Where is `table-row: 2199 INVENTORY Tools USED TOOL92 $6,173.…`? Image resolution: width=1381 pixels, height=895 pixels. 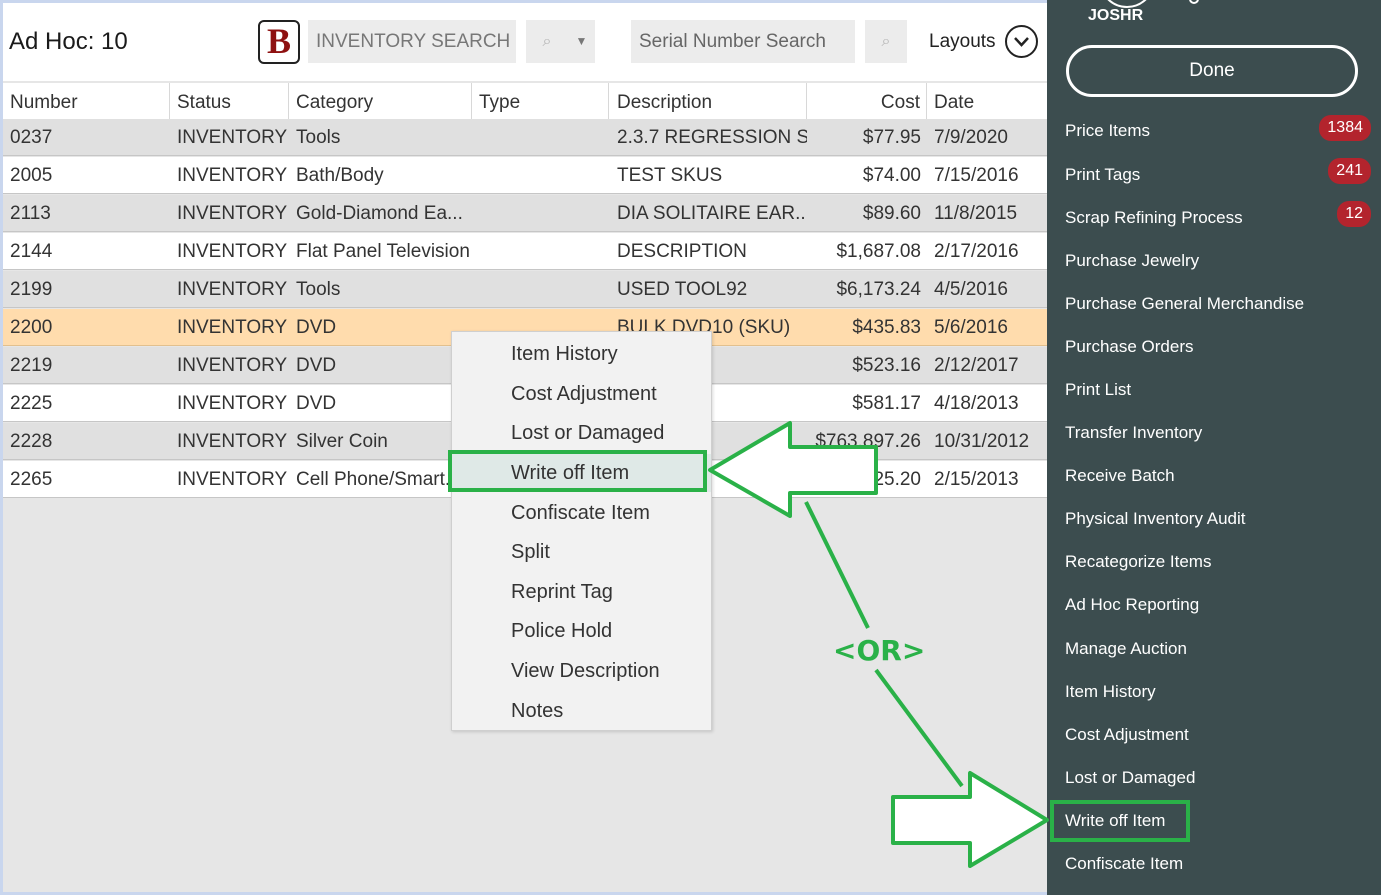 table-row: 2199 INVENTORY Tools USED TOOL92 $6,173.… is located at coordinates (525, 289).